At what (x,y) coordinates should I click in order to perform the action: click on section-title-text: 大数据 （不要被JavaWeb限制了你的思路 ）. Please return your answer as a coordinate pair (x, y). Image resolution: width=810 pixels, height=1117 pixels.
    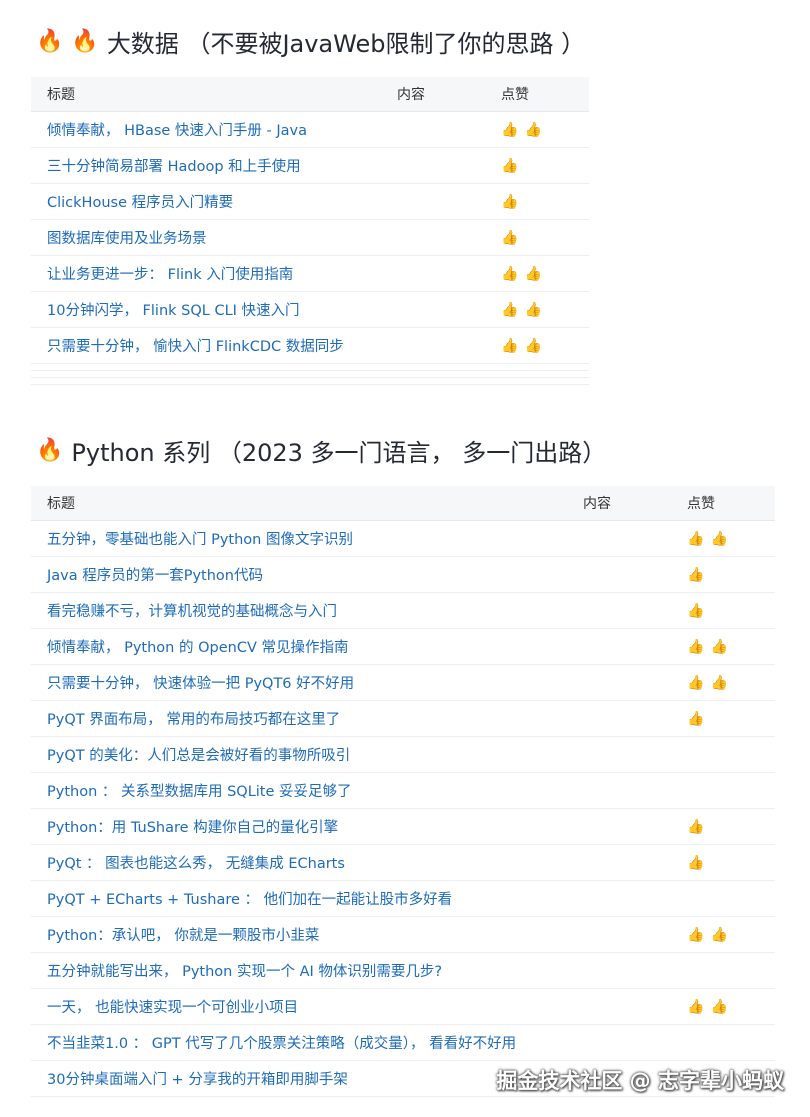
    Looking at the image, I should click on (346, 44).